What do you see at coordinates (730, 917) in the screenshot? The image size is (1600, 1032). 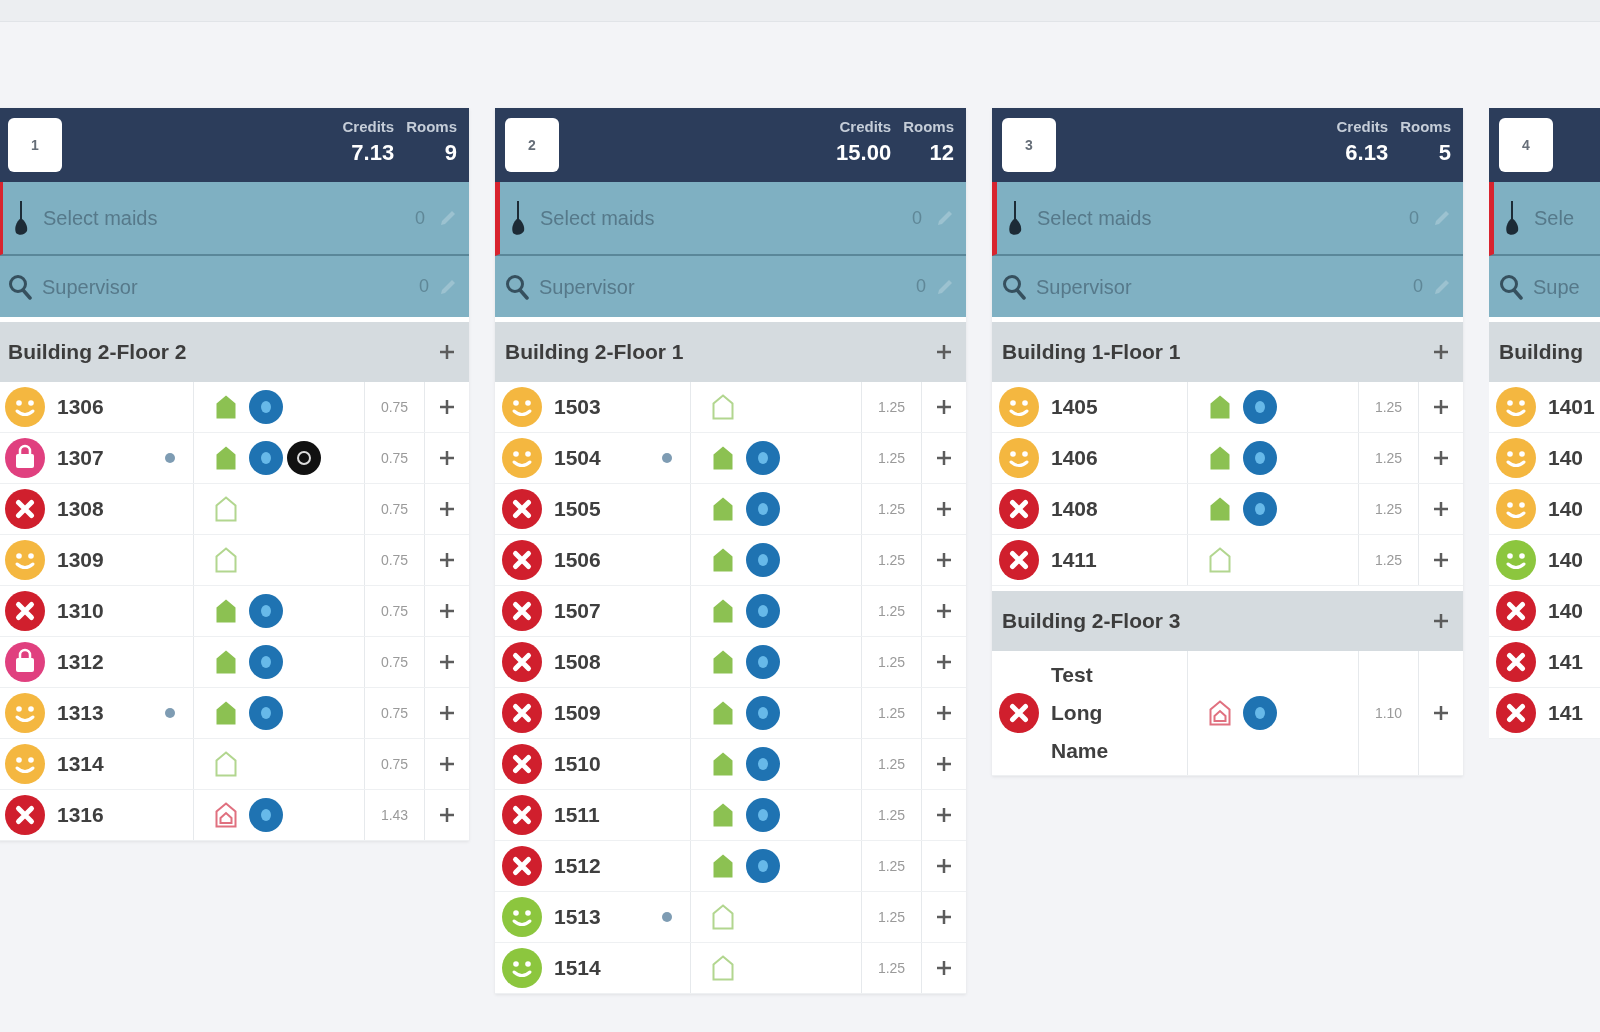 I see `room-row: 1513 1.25` at bounding box center [730, 917].